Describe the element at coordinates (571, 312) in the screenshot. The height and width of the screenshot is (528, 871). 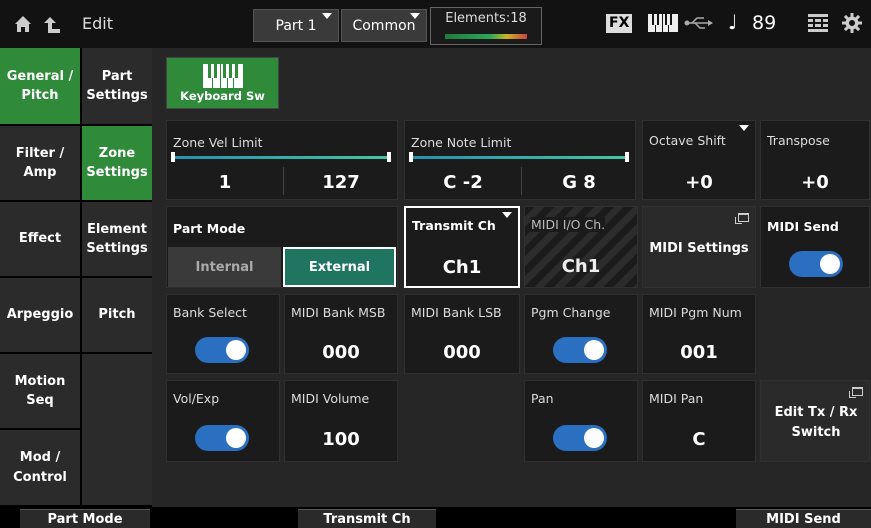
I see `pgm-change-title: Pgm Change` at that location.